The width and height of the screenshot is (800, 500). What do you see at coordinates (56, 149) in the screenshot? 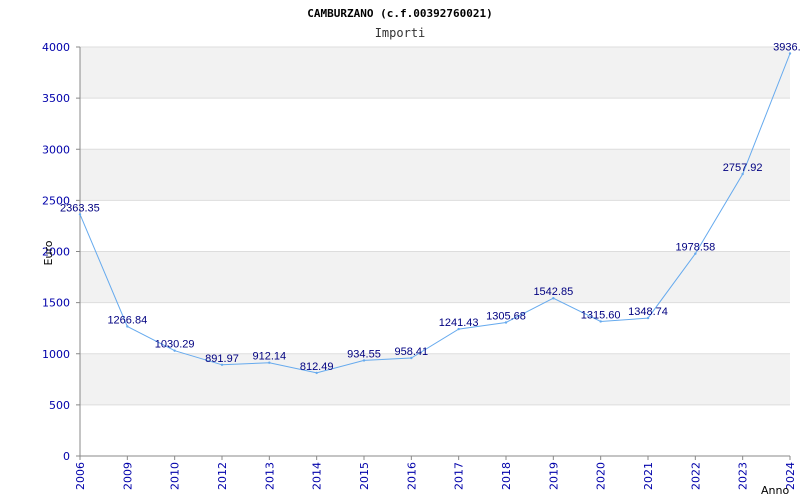
I see `y-tick-label: 3000` at bounding box center [56, 149].